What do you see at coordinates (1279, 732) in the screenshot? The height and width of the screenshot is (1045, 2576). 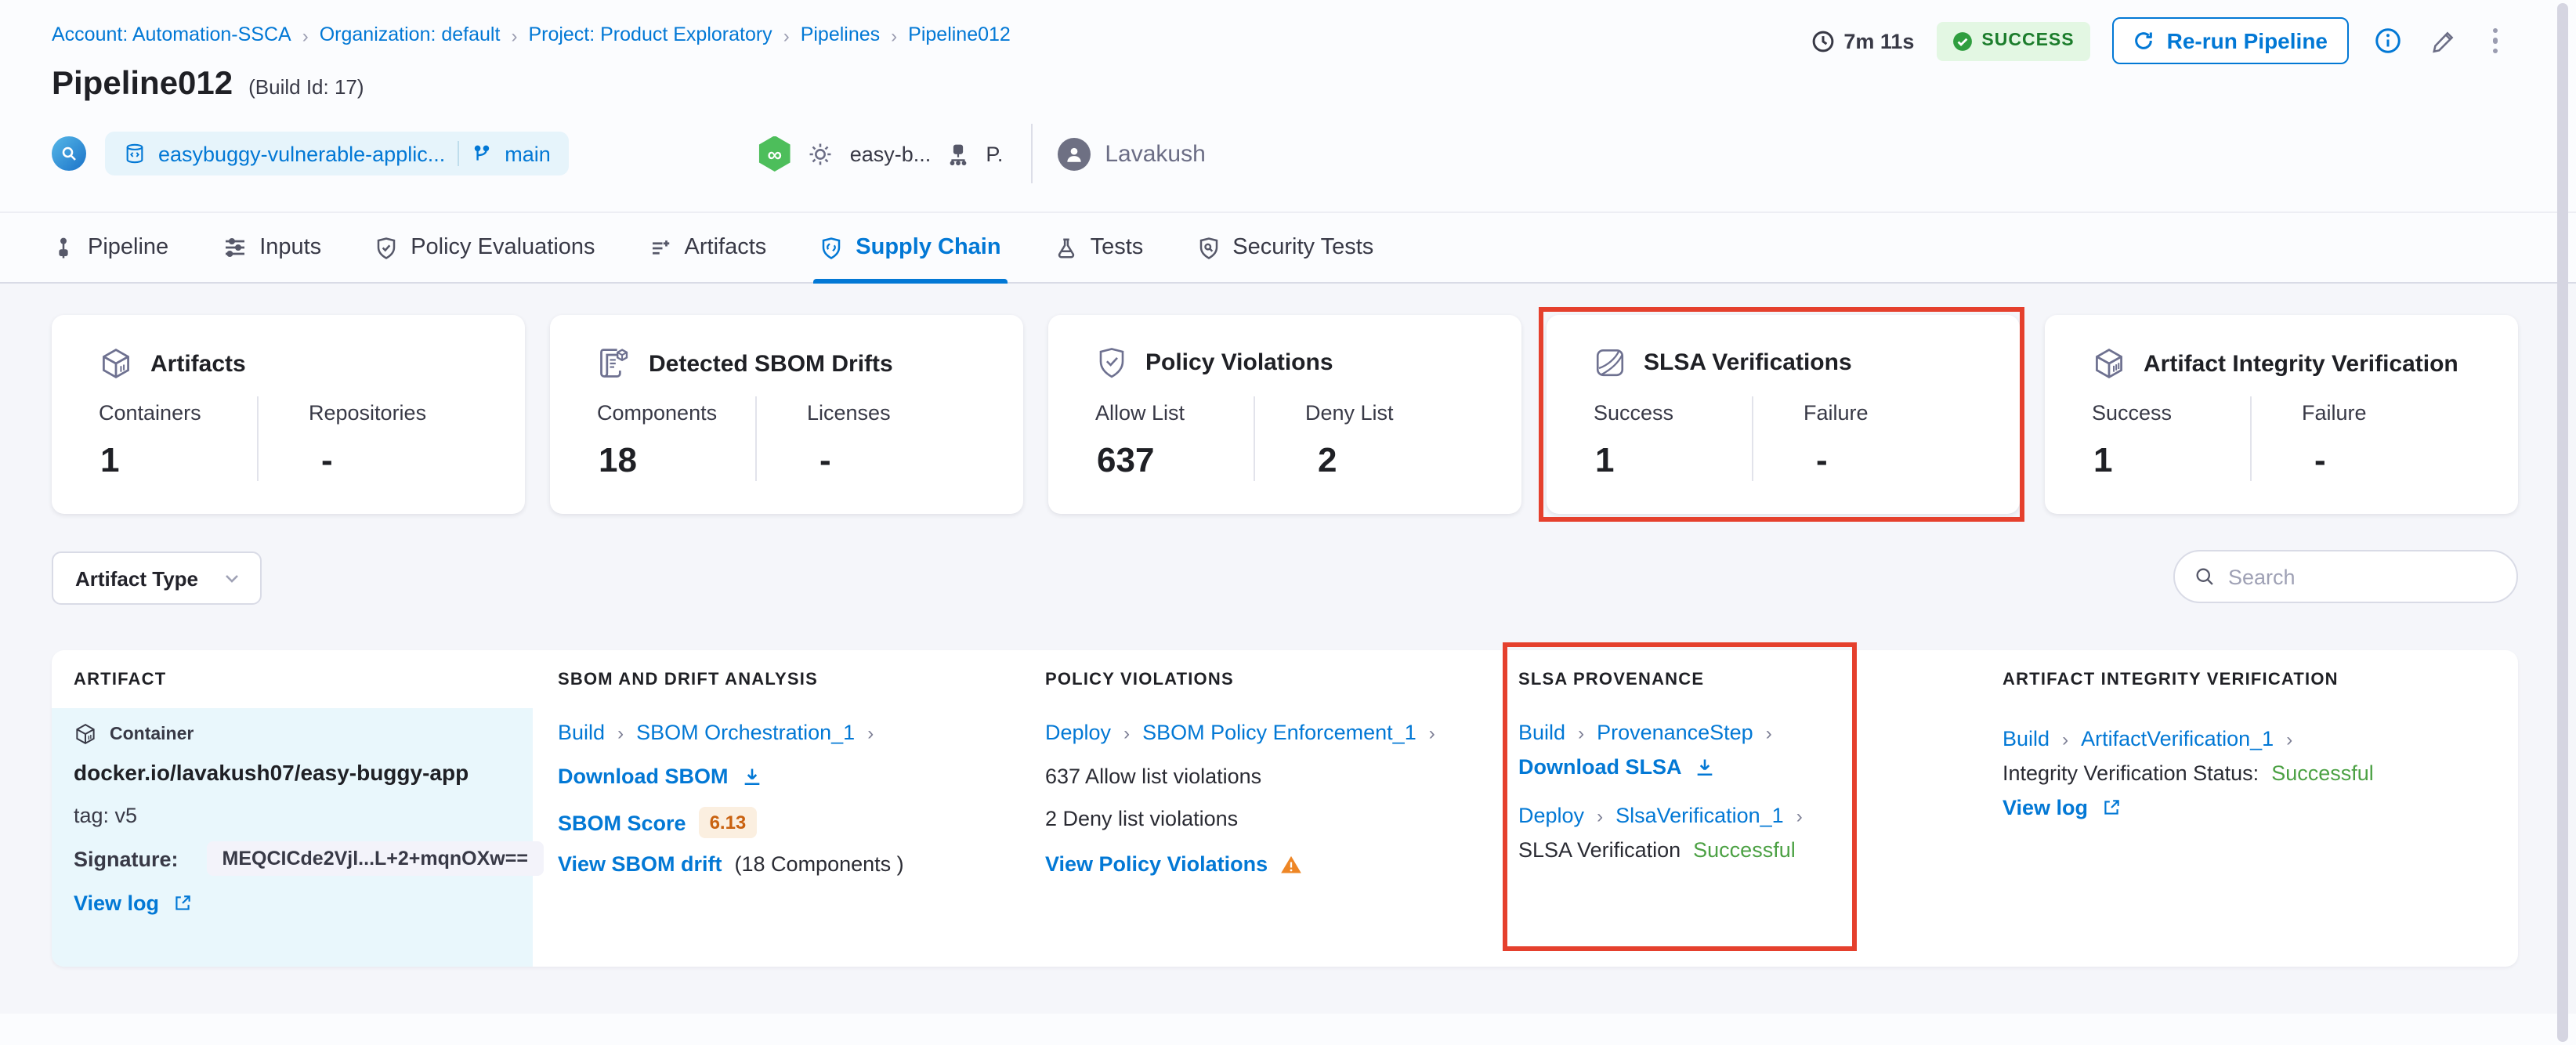 I see `step-link: SBOM Policy Enforcement_1` at bounding box center [1279, 732].